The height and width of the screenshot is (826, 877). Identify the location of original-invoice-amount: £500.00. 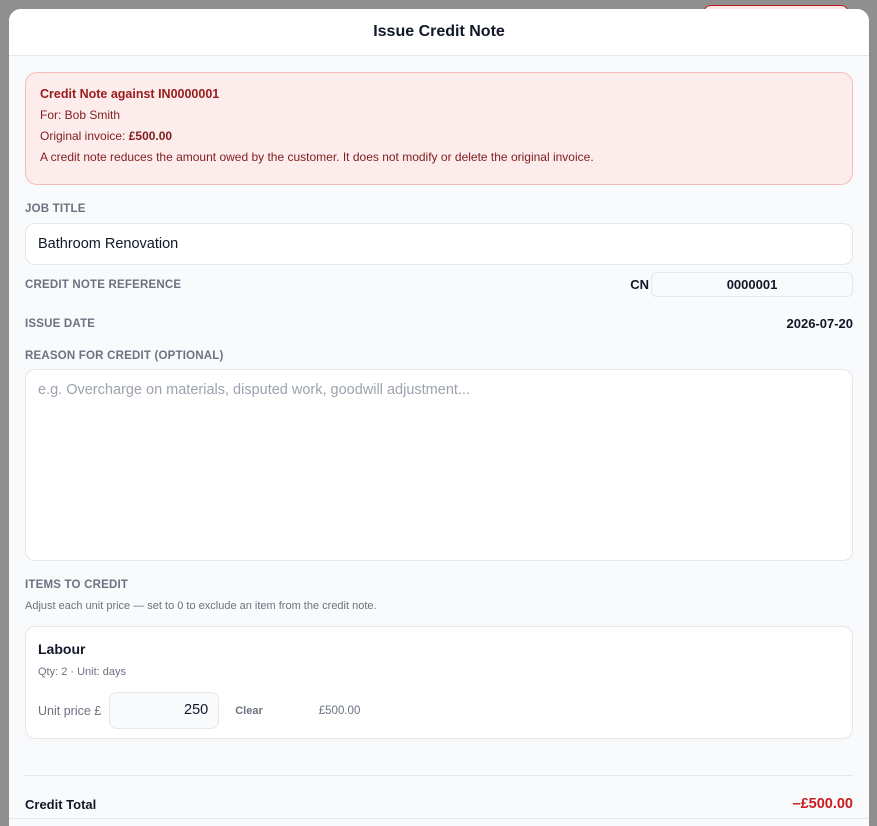
(150, 136).